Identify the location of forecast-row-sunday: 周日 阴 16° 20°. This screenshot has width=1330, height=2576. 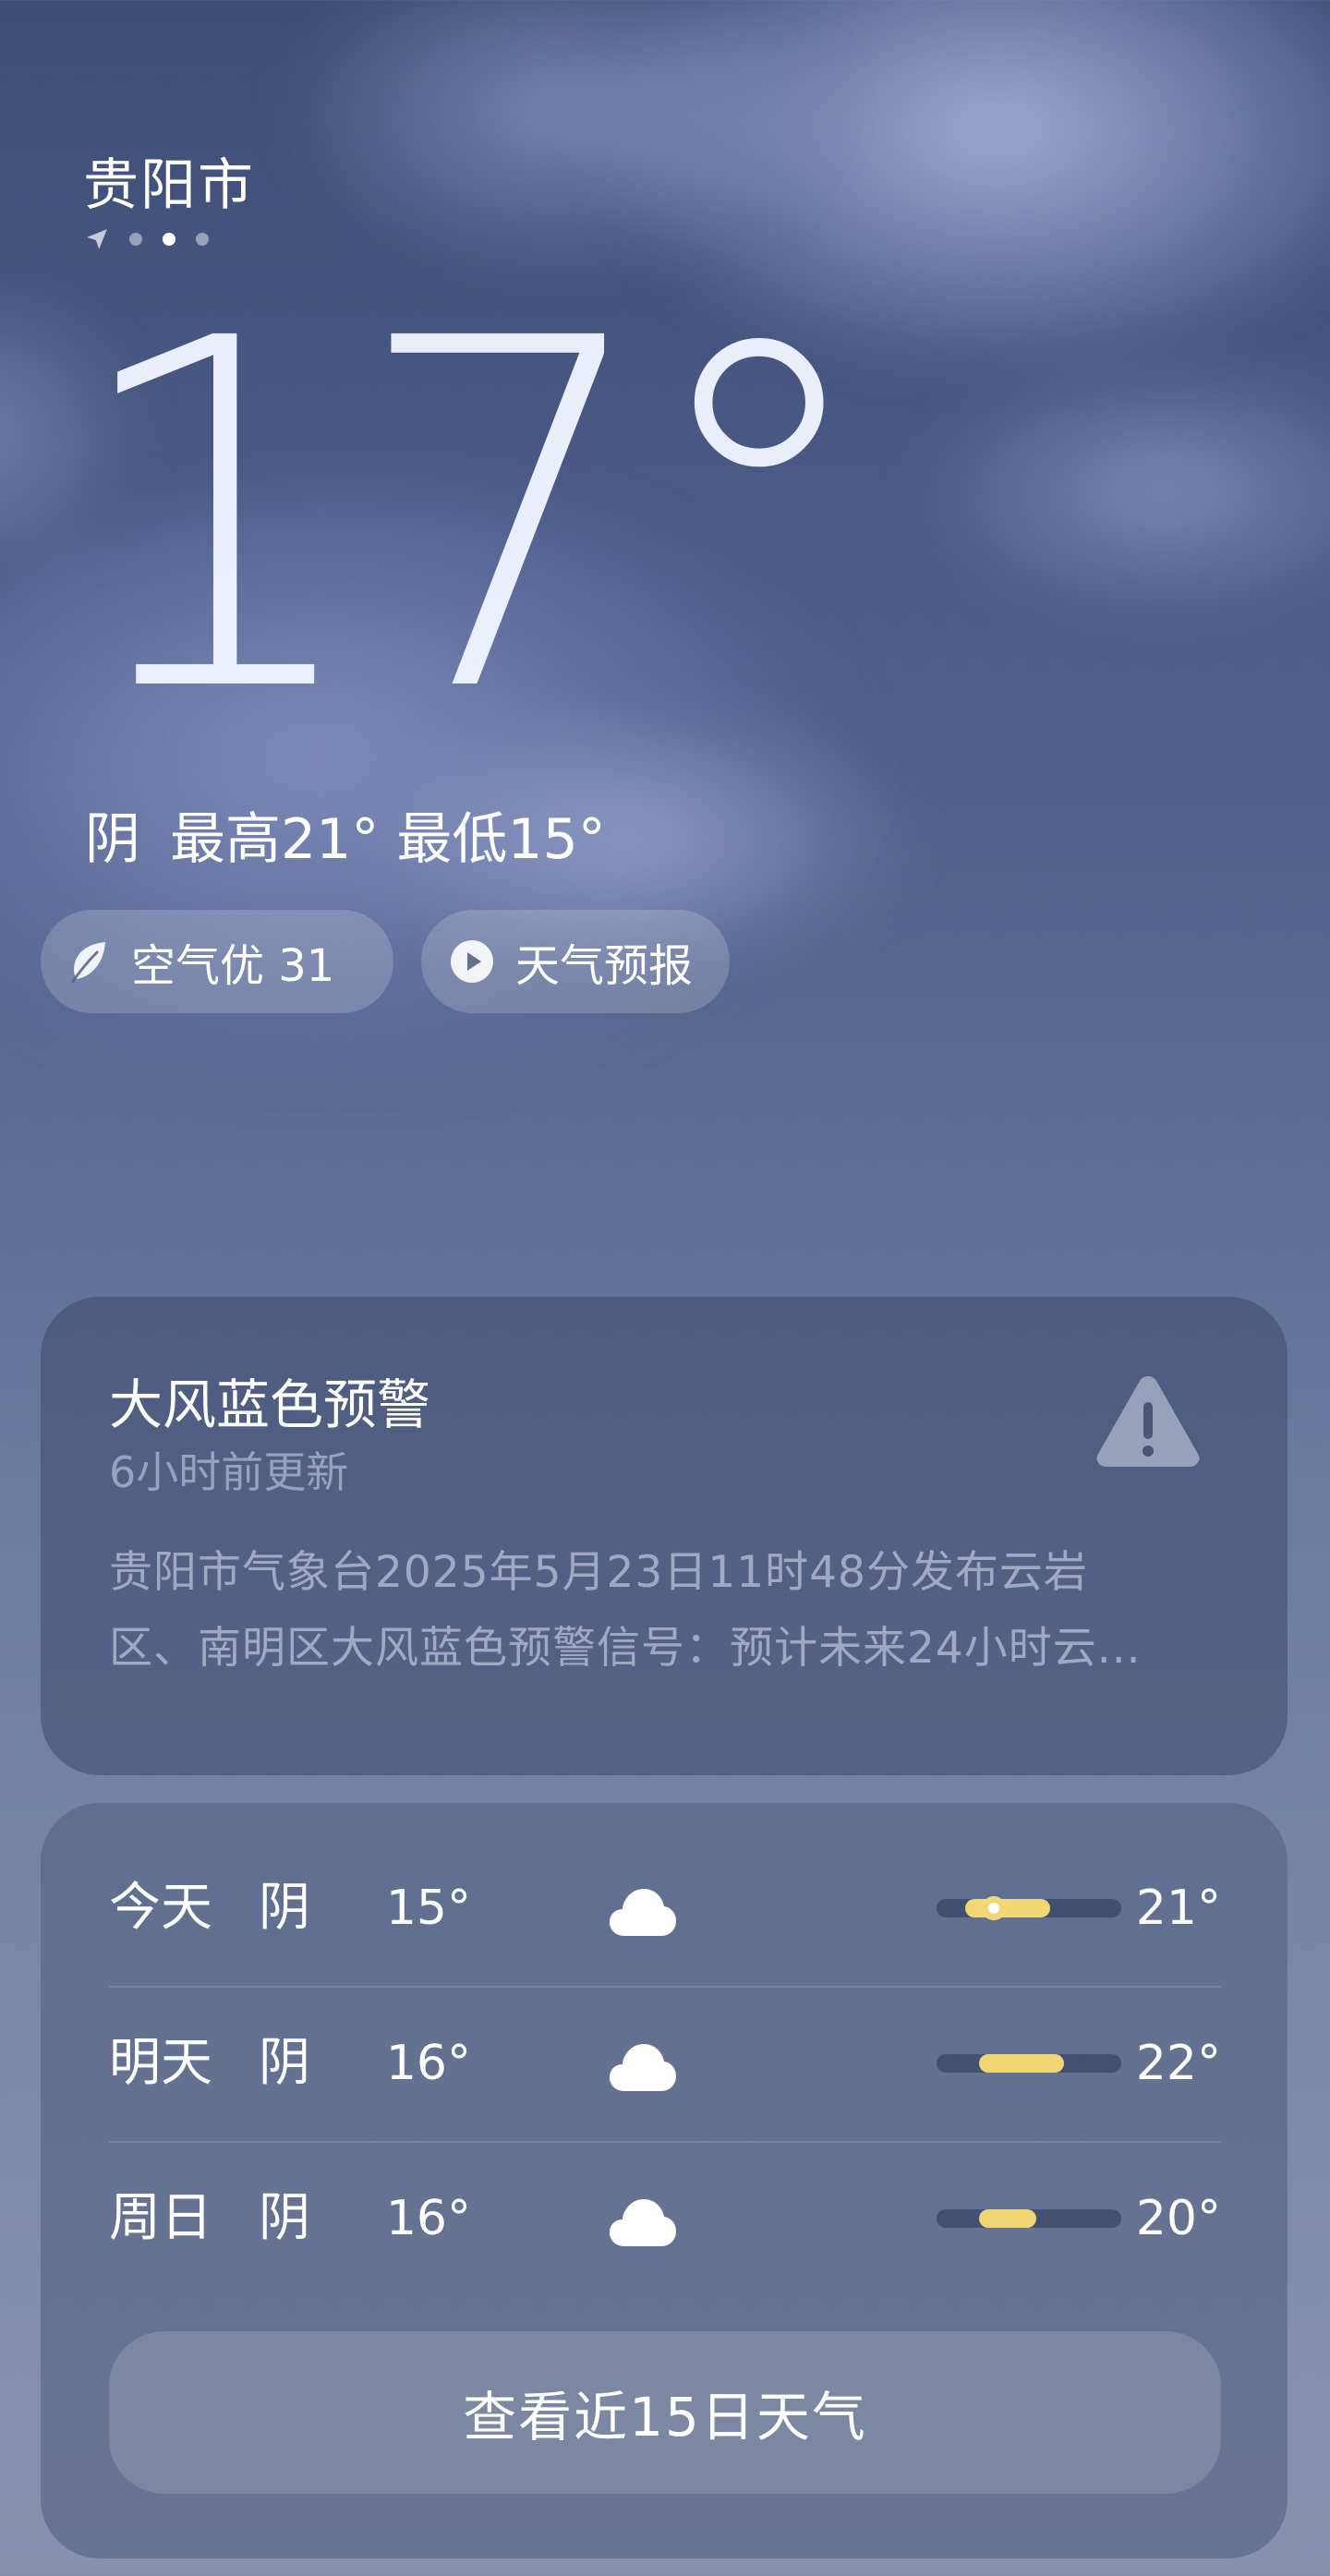
(665, 2218).